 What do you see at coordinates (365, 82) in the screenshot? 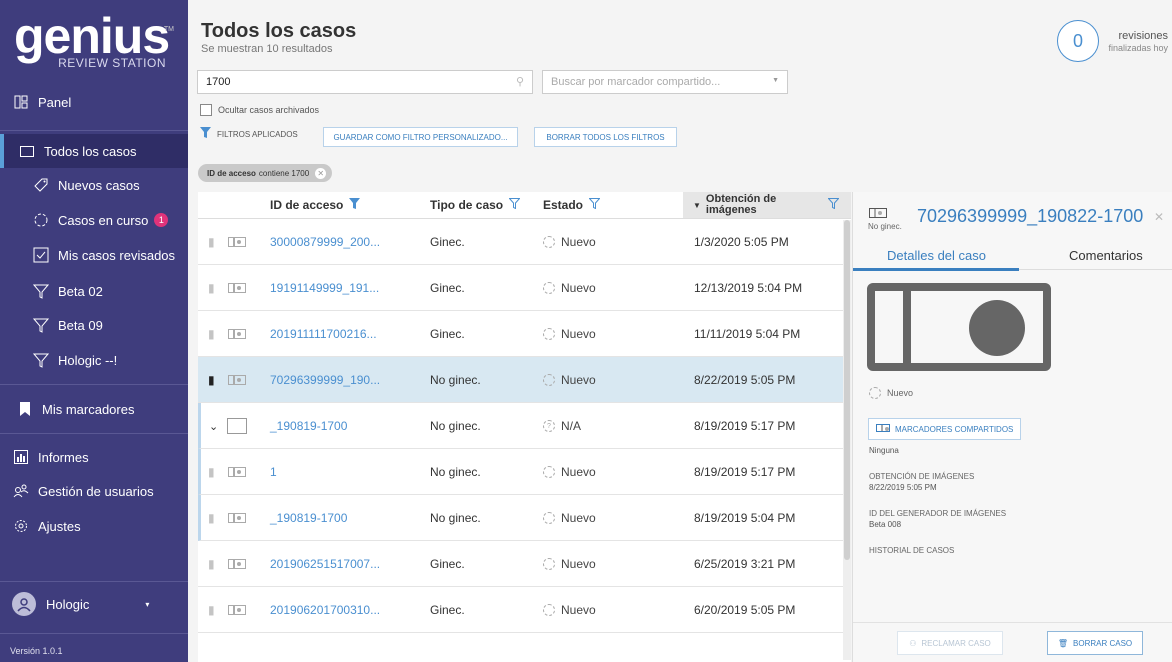
I see `search-input: 1700 ⚲` at bounding box center [365, 82].